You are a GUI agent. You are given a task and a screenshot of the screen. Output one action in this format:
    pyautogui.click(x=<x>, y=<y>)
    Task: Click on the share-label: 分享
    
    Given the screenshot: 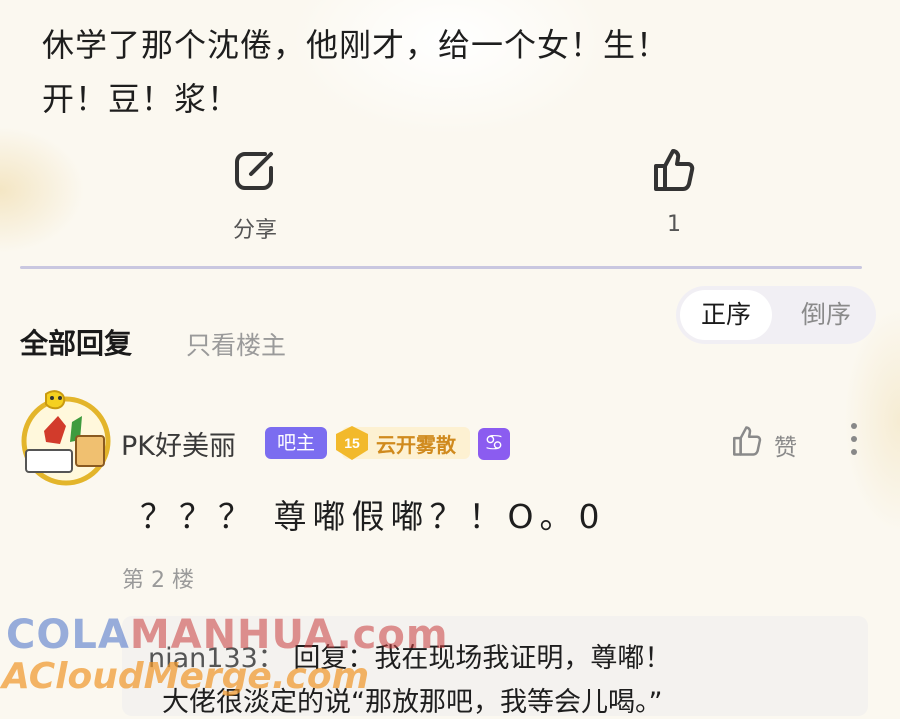 What is the action you would take?
    pyautogui.click(x=254, y=230)
    